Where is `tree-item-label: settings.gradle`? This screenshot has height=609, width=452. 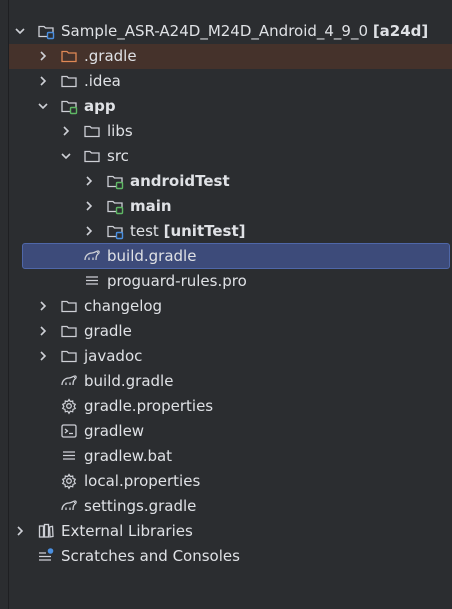
tree-item-label: settings.gradle is located at coordinates (140, 506).